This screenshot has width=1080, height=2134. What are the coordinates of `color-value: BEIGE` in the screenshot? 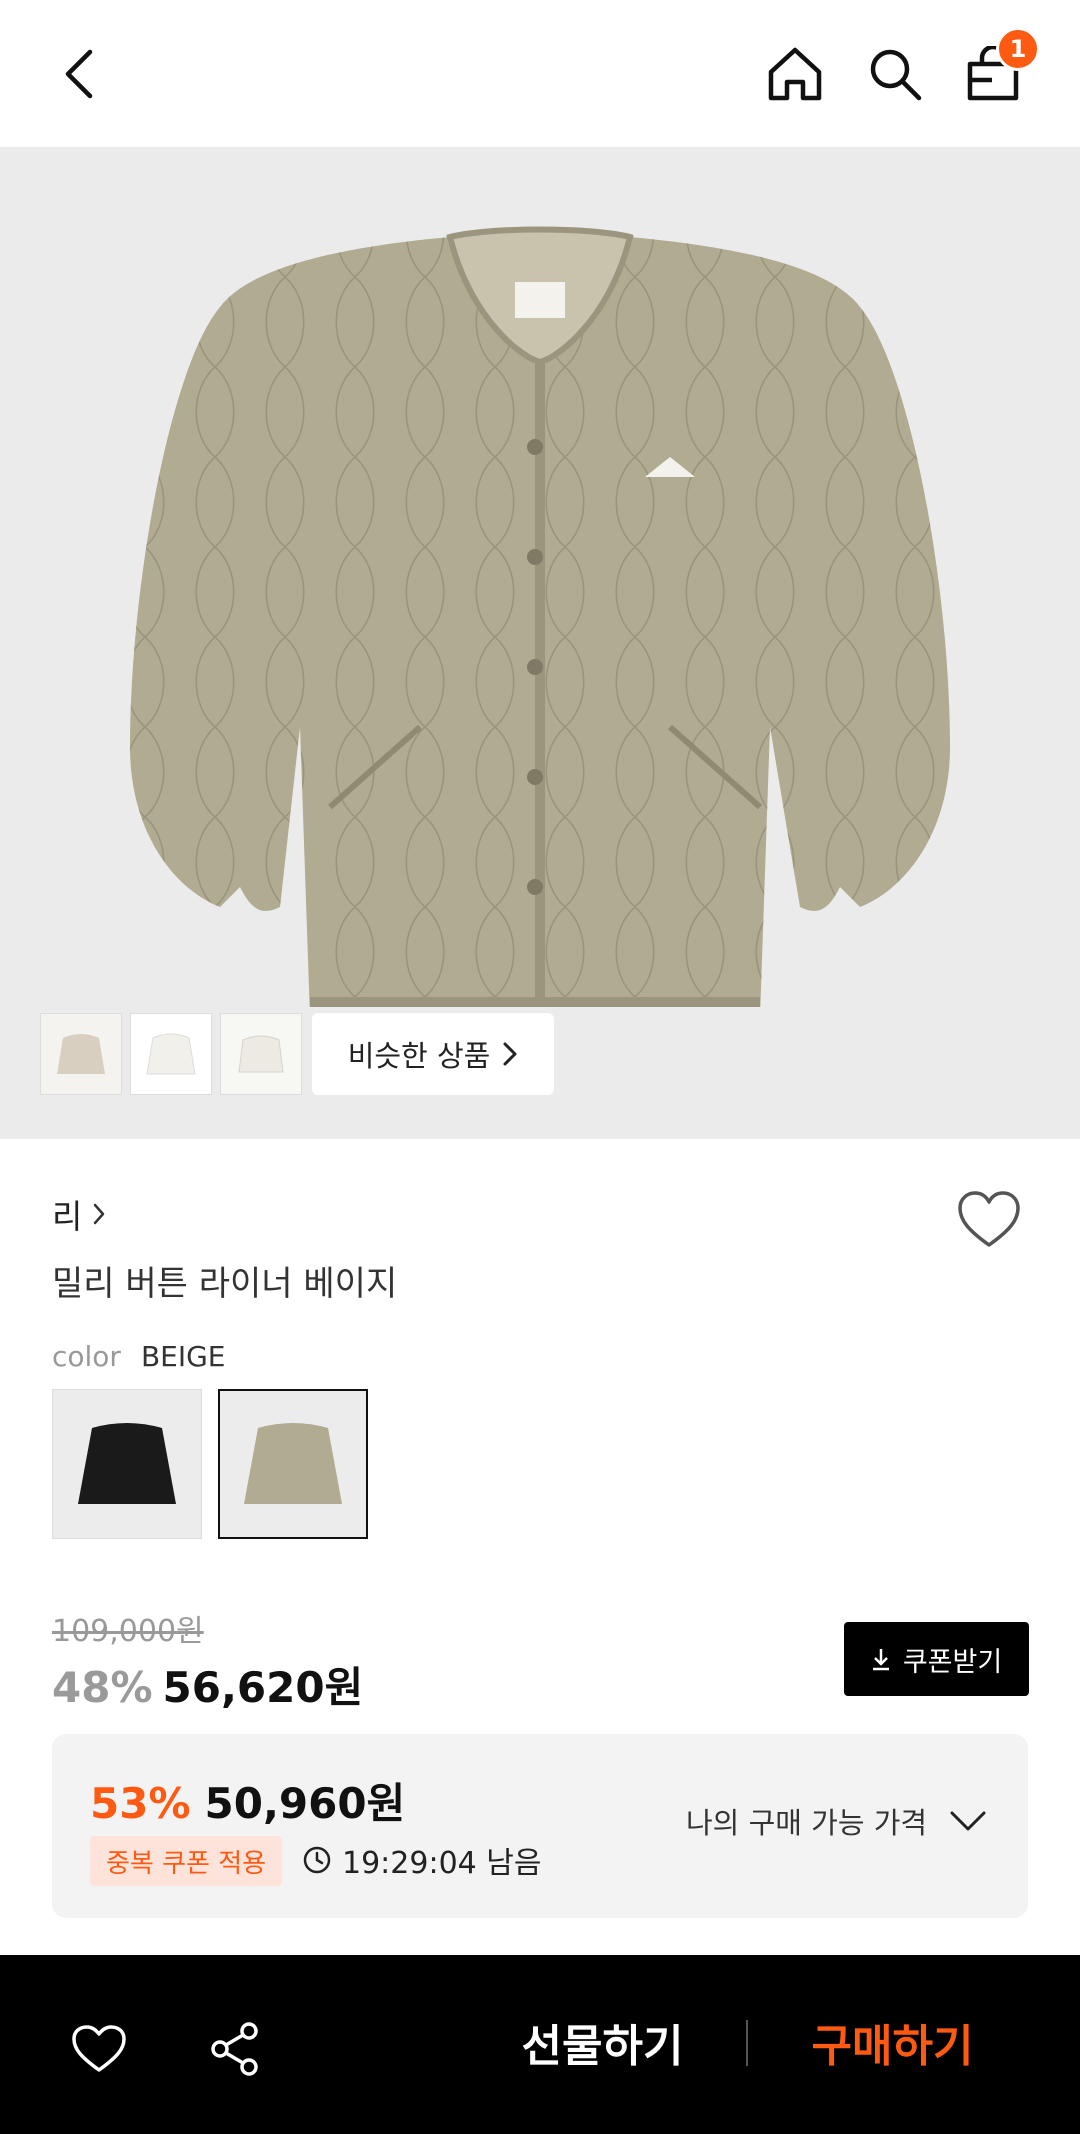 It's located at (183, 1356).